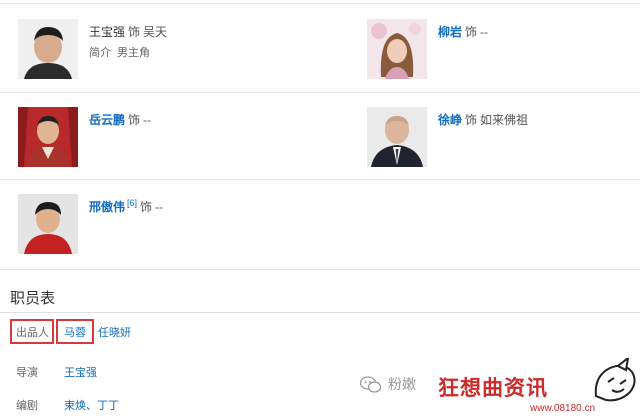 Image resolution: width=640 pixels, height=419 pixels. Describe the element at coordinates (493, 388) in the screenshot. I see `watermark-brand: 狂想曲资讯` at that location.